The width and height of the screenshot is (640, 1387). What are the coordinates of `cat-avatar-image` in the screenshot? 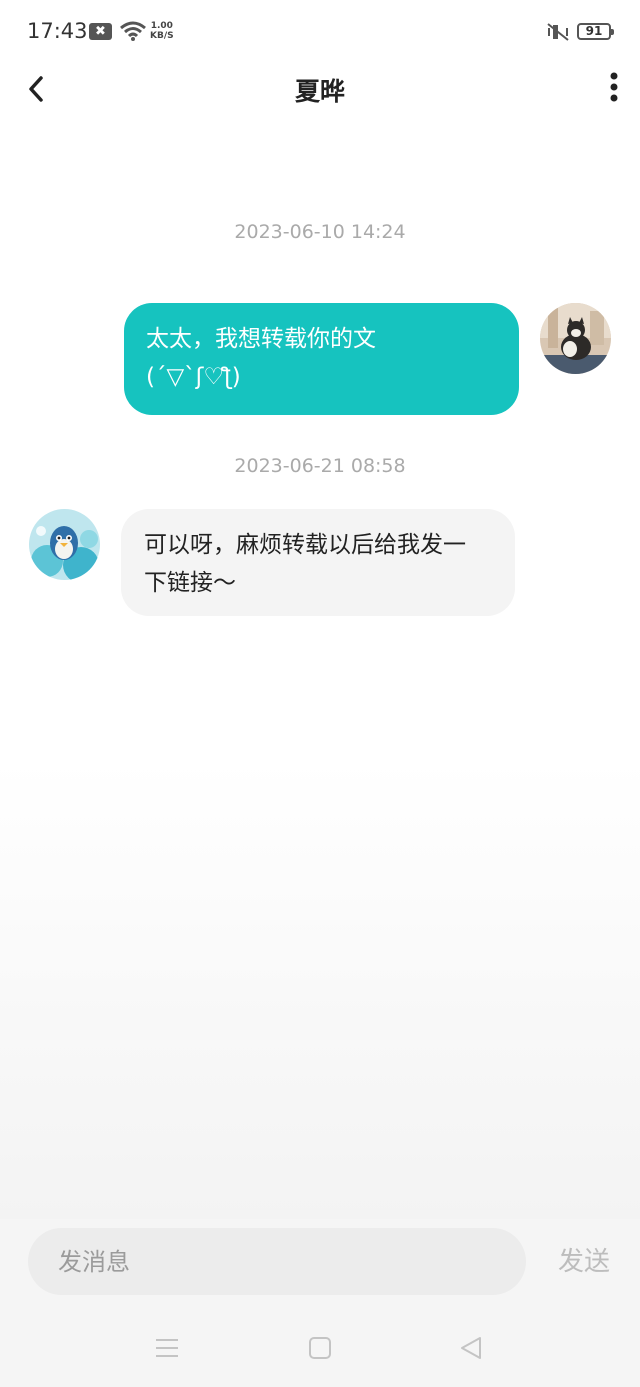 It's located at (575, 338).